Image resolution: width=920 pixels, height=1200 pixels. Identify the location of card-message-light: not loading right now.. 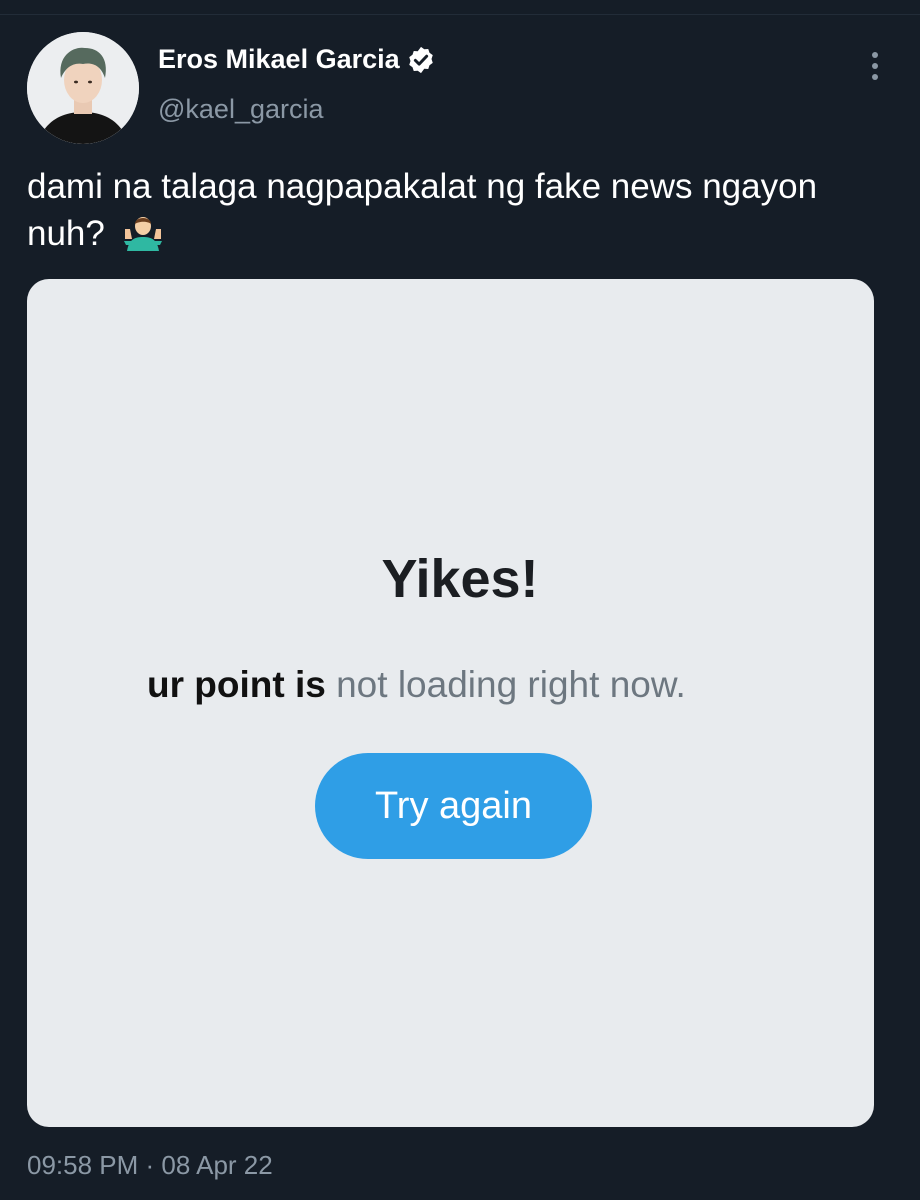
(511, 684).